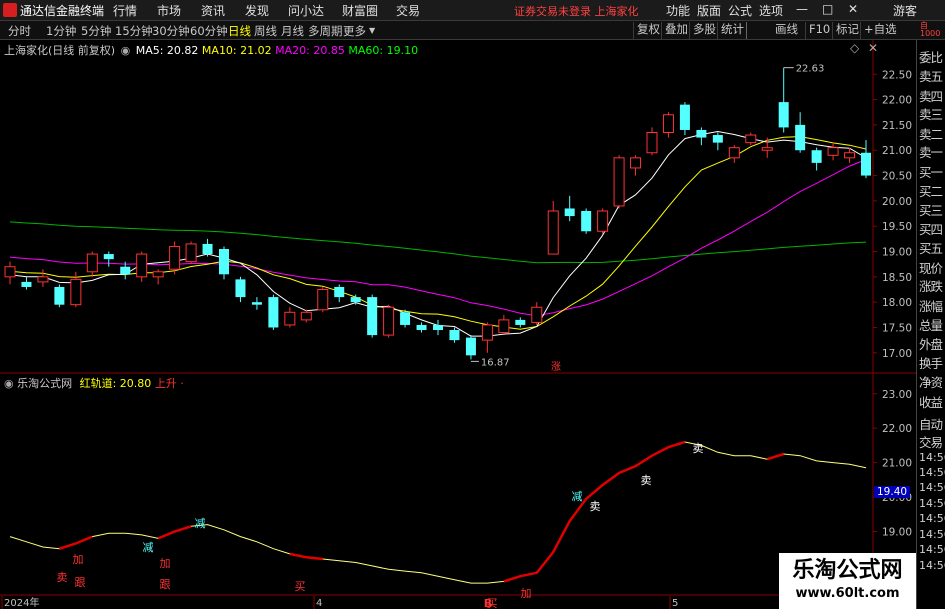 The height and width of the screenshot is (609, 945). Describe the element at coordinates (854, 48) in the screenshot. I see `settings-icon: ◇` at that location.